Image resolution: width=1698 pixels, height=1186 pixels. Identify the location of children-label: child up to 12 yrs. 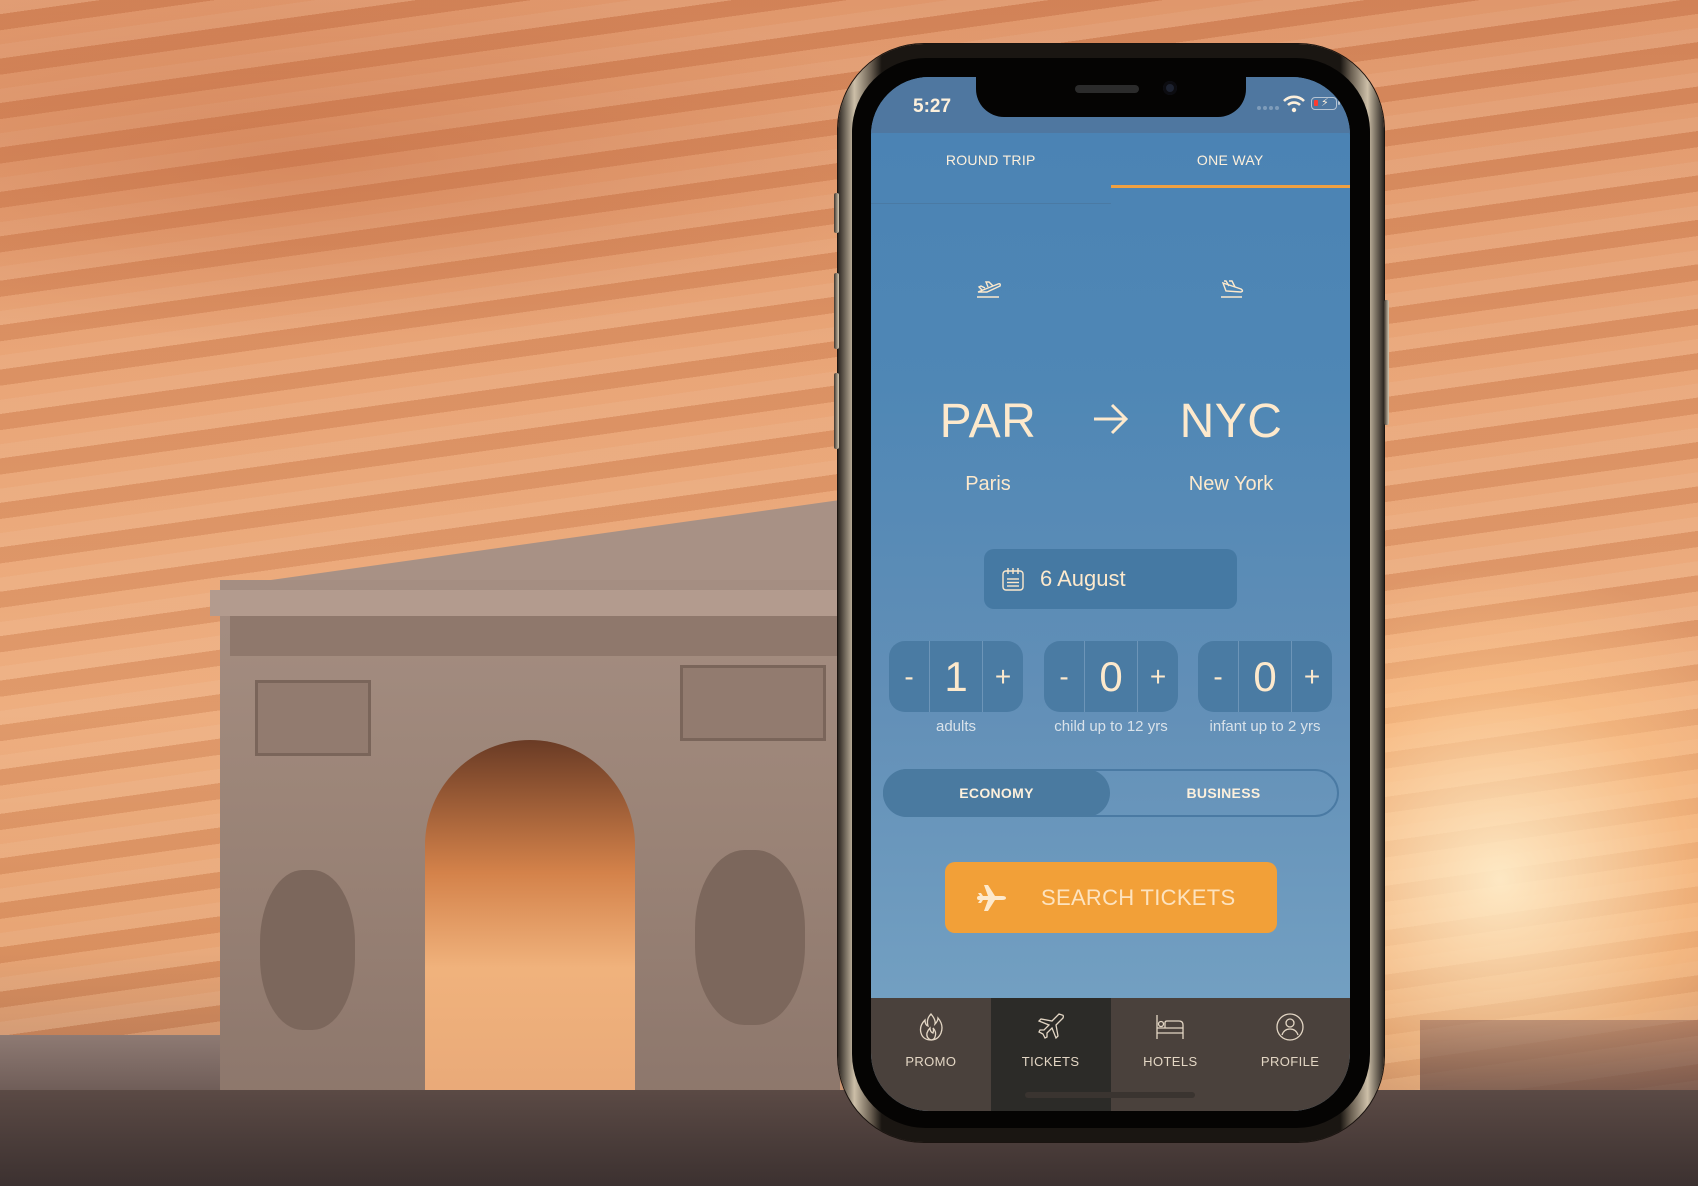
(1111, 726).